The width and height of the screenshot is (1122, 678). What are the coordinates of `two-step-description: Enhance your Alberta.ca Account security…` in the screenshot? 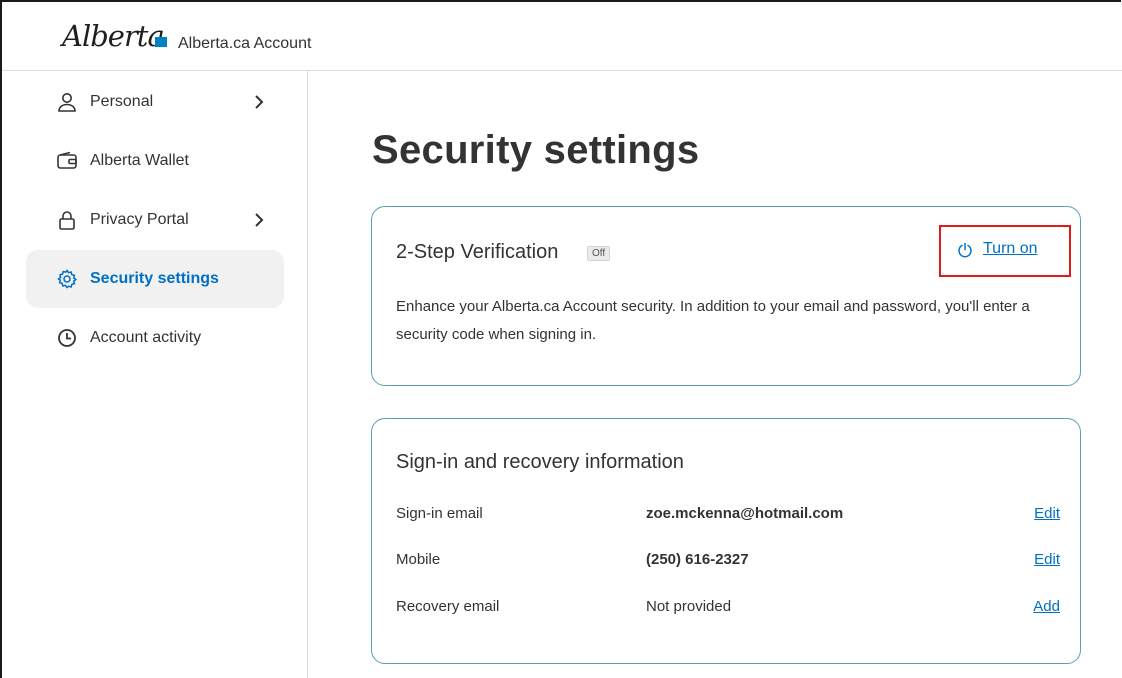 It's located at (713, 320).